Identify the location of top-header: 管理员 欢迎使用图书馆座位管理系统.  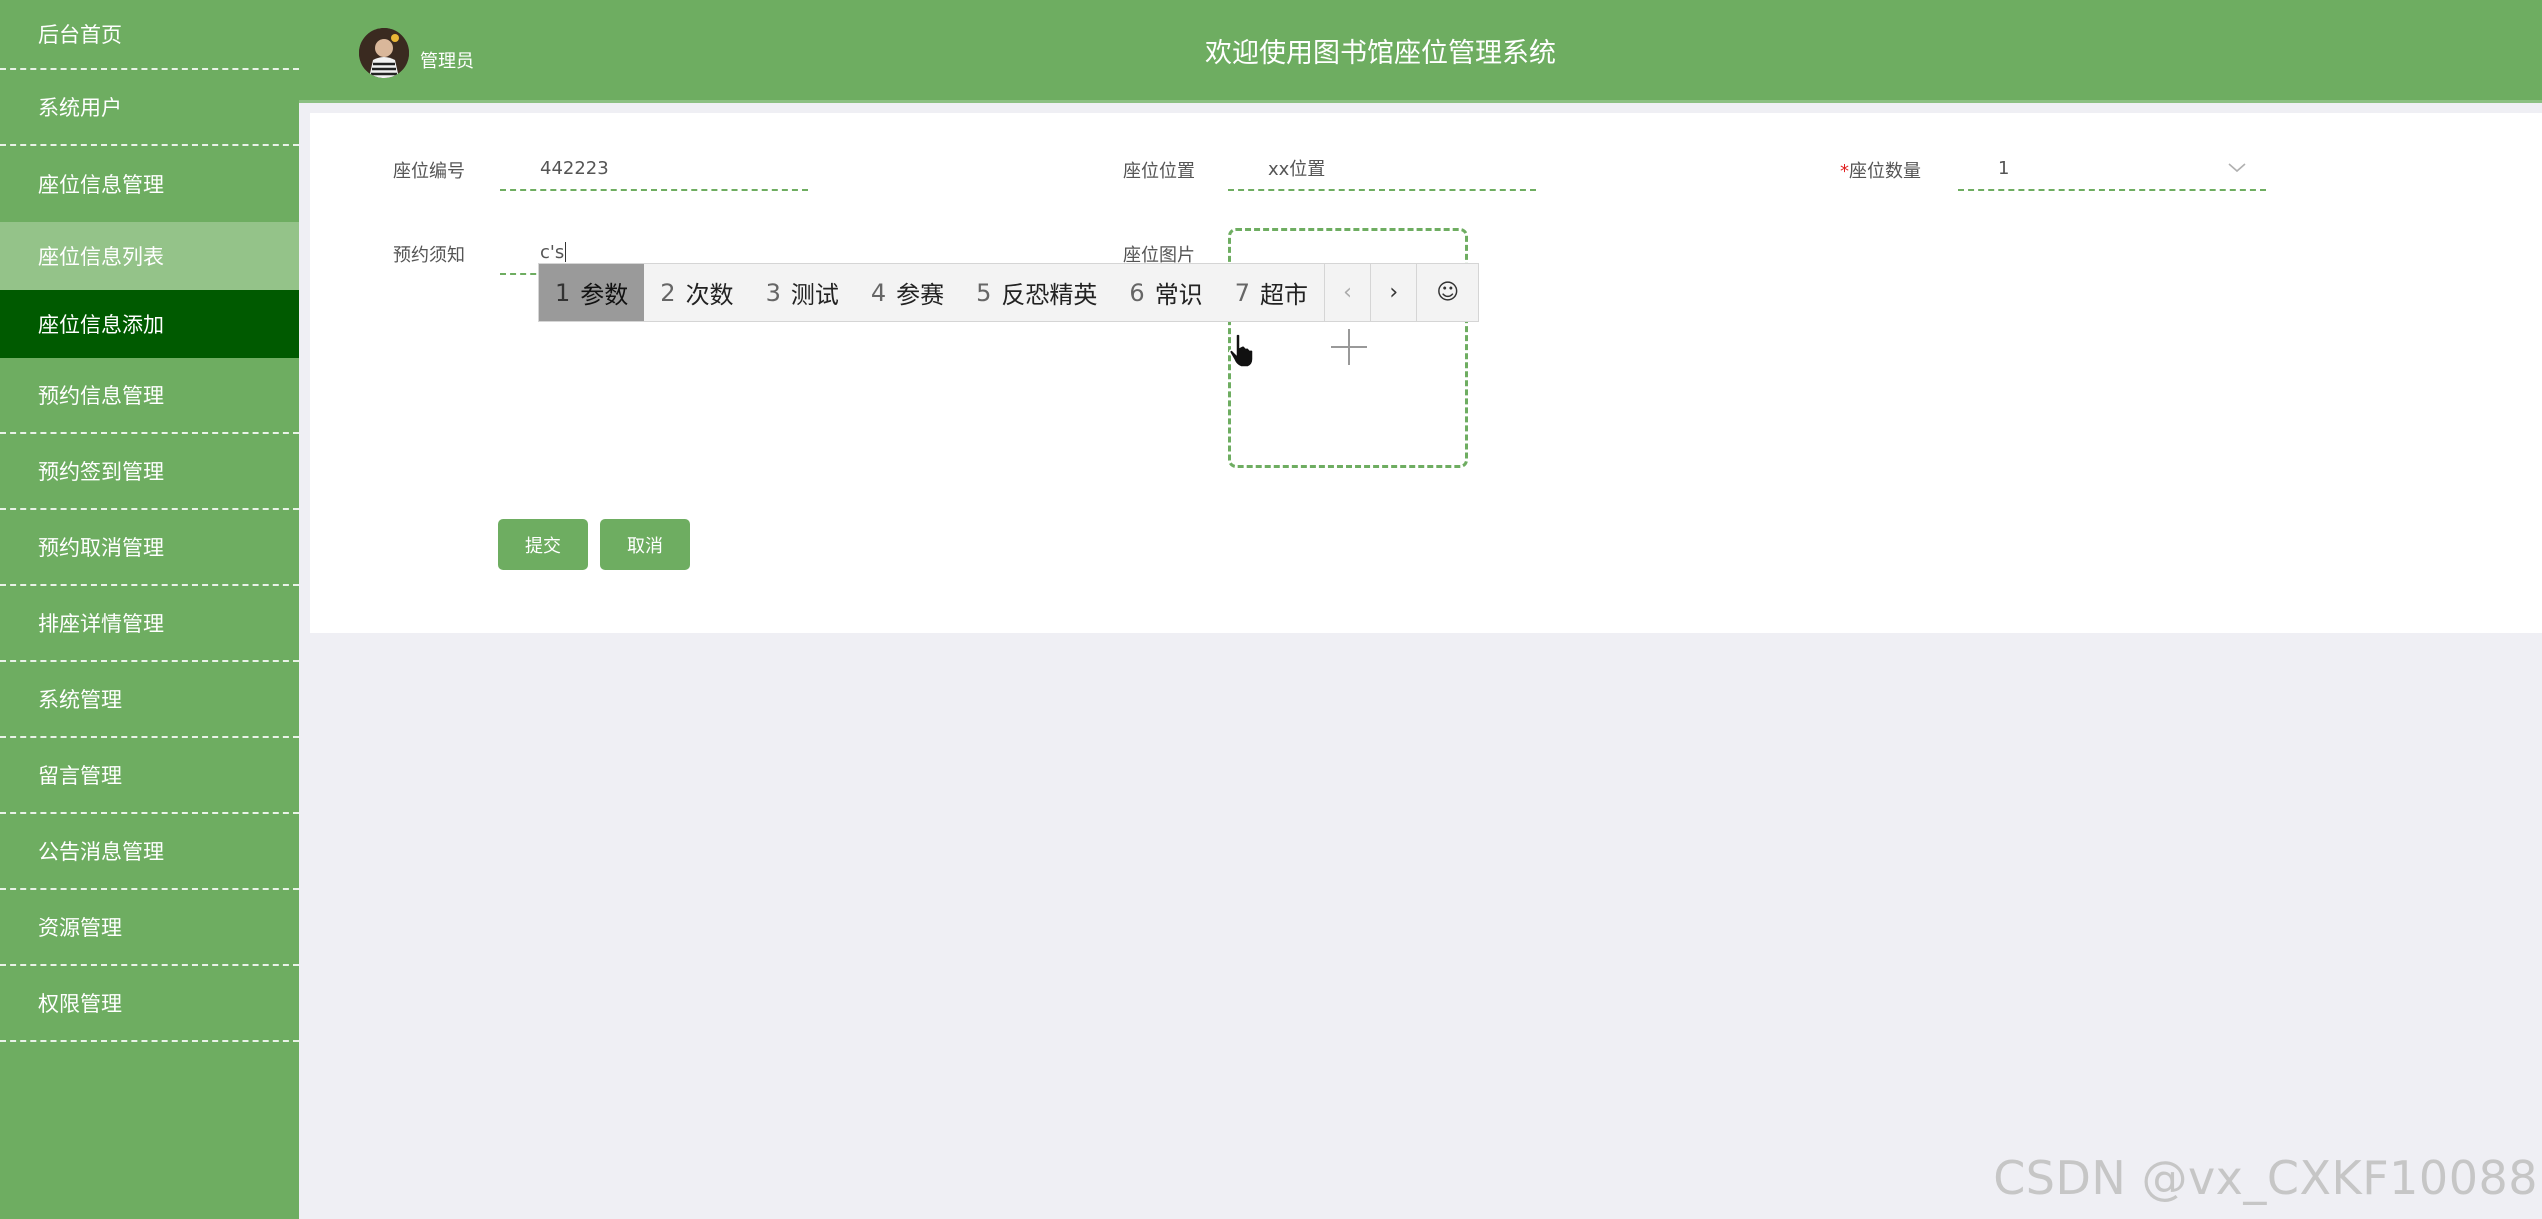
(1420, 51).